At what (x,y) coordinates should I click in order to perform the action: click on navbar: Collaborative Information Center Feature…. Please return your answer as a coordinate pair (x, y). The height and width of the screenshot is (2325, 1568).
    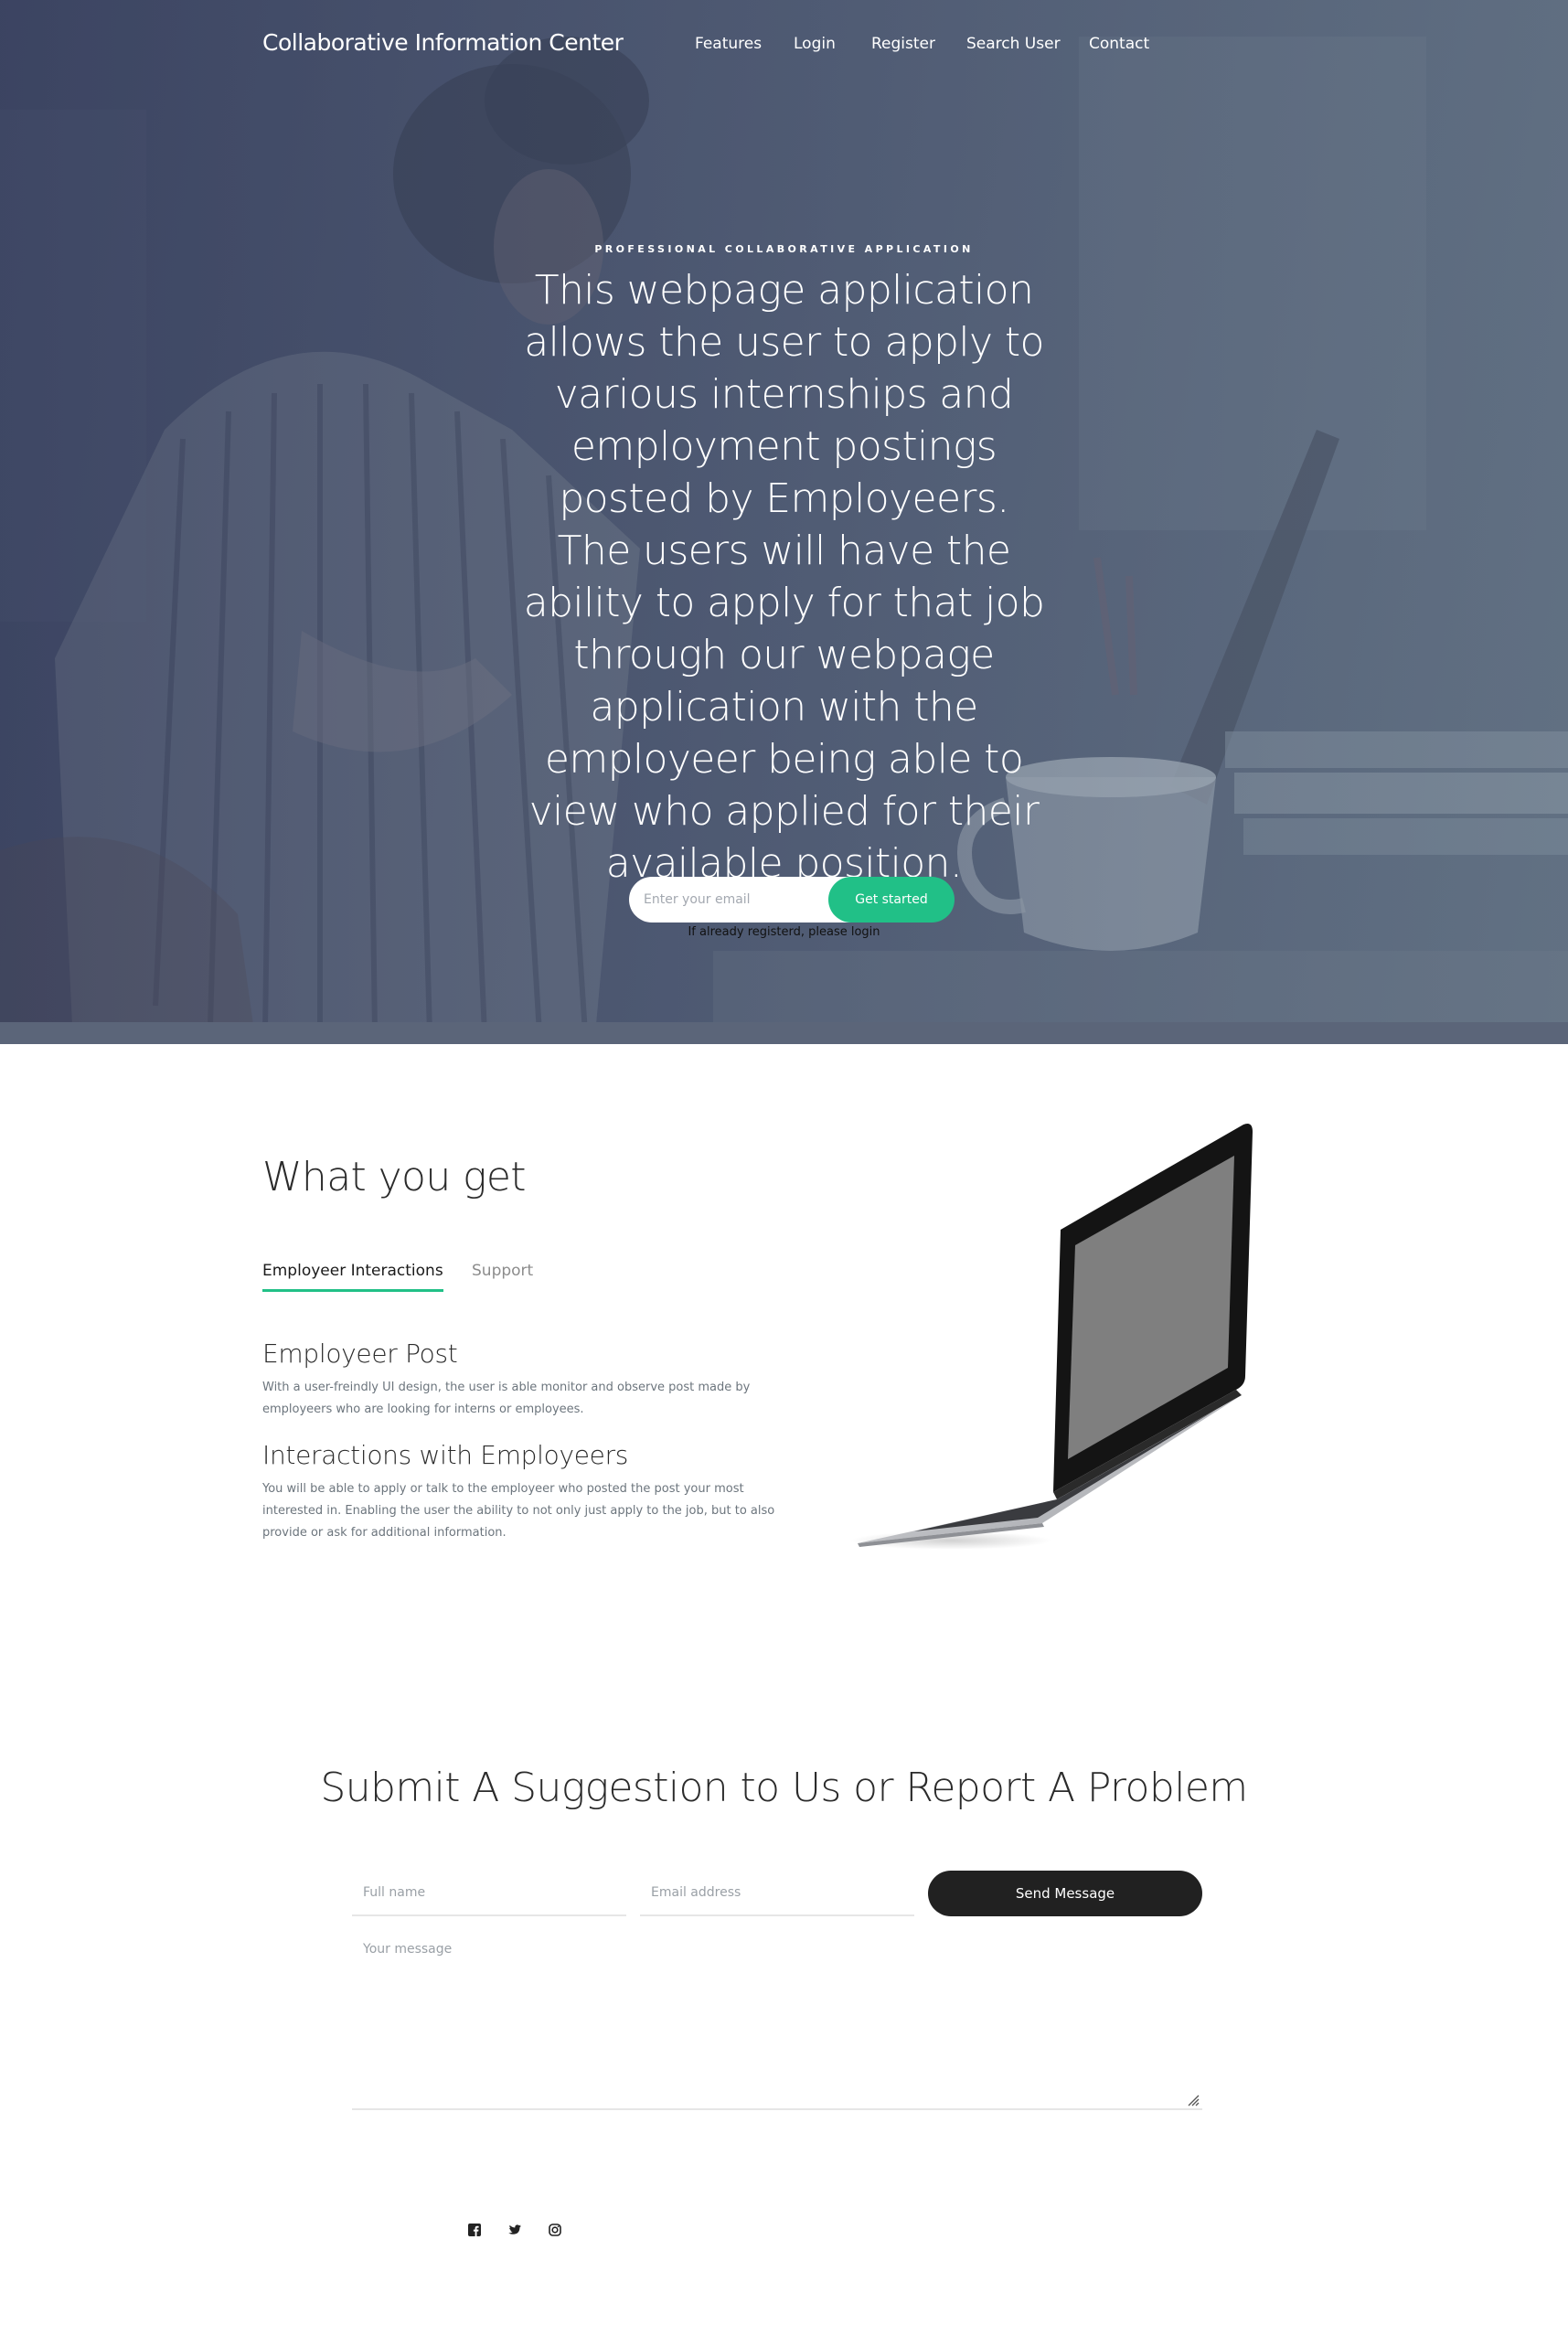
    Looking at the image, I should click on (784, 45).